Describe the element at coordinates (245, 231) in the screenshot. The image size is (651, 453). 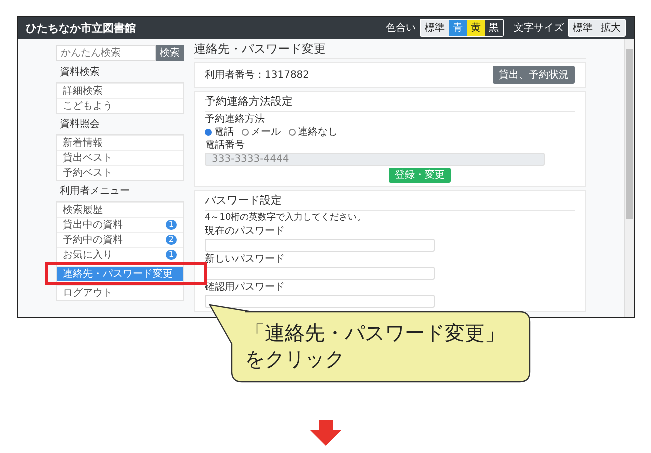
I see `field-label: 現在のパスワード` at that location.